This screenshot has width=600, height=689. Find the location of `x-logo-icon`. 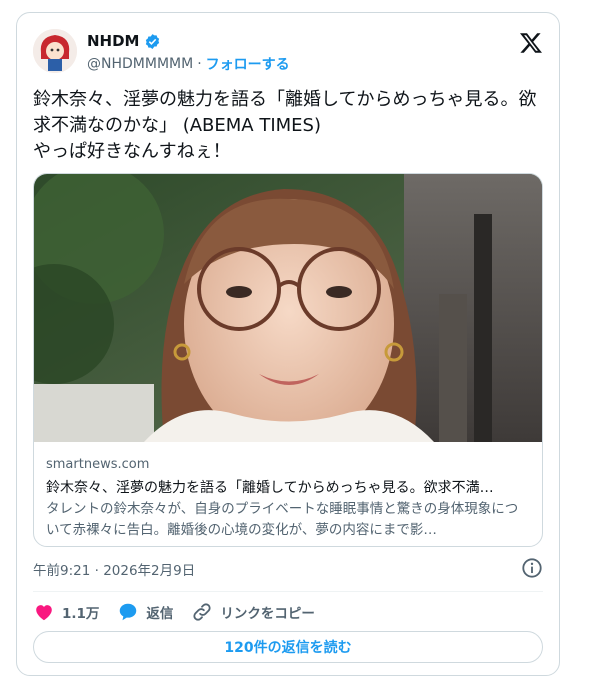

x-logo-icon is located at coordinates (531, 43).